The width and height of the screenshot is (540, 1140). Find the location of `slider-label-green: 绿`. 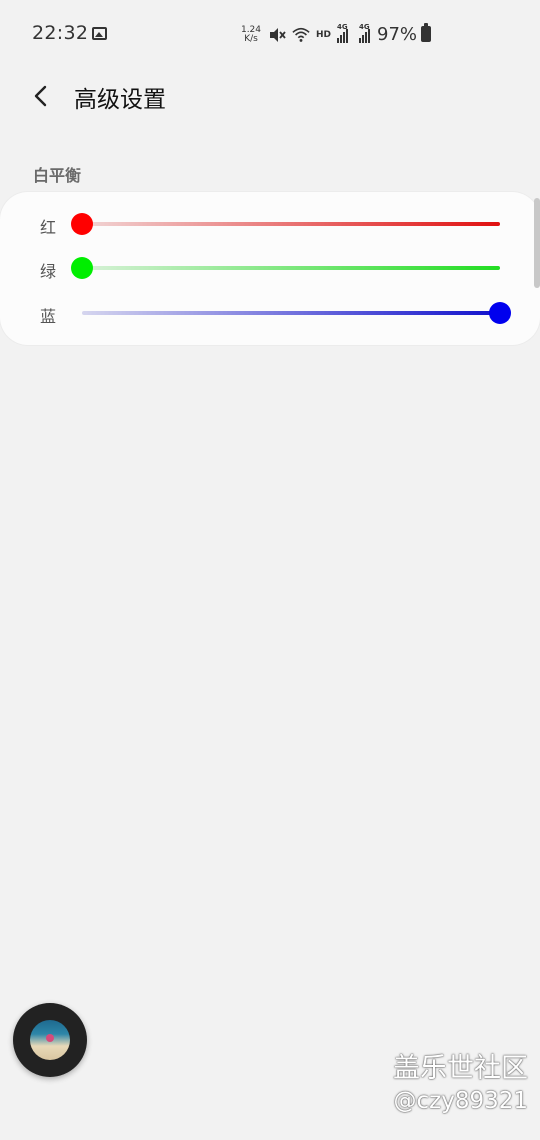

slider-label-green: 绿 is located at coordinates (48, 271).